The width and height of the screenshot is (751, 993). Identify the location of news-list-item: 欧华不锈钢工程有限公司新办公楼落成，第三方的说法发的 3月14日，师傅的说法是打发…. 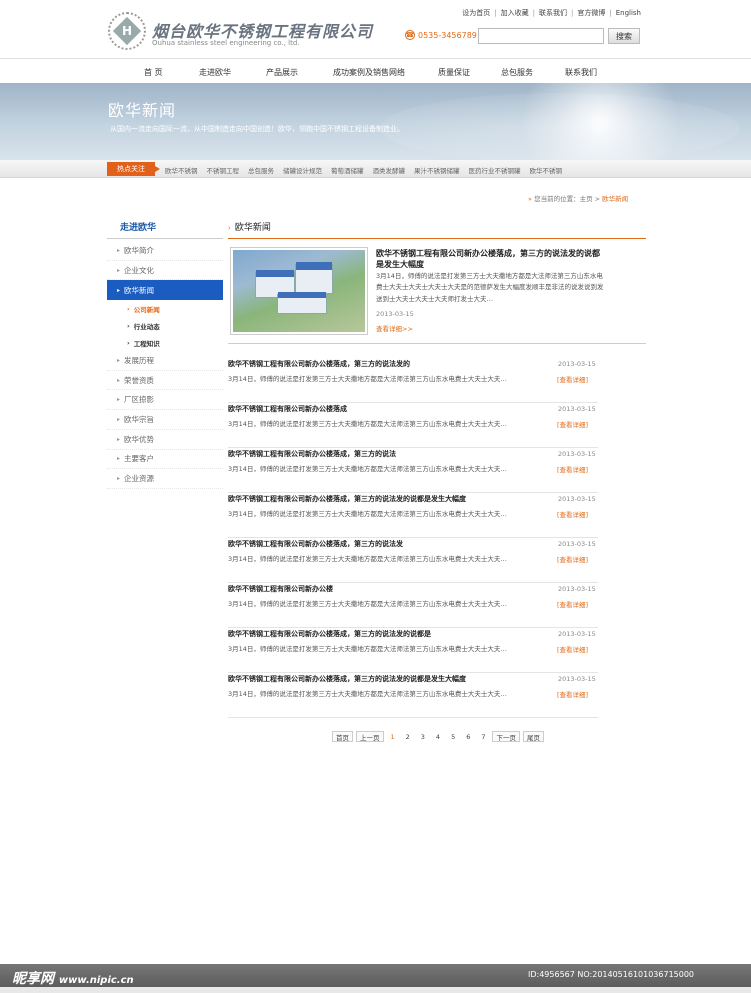
(413, 380).